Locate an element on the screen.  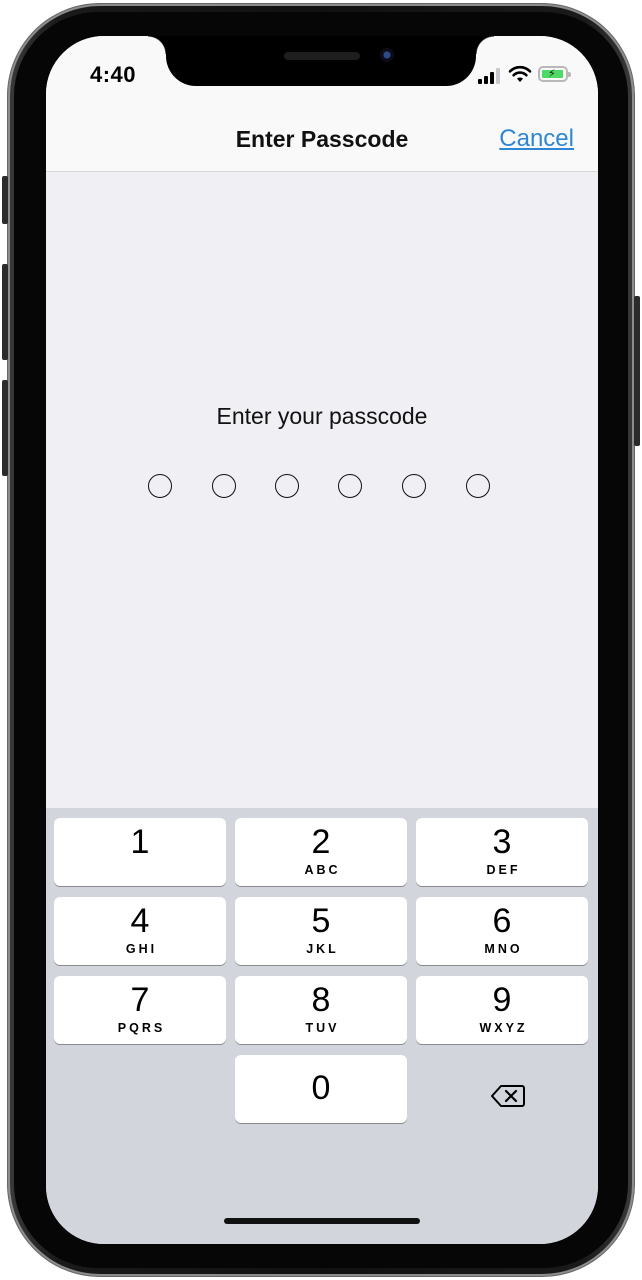
key-digit: 9 is located at coordinates (502, 1000).